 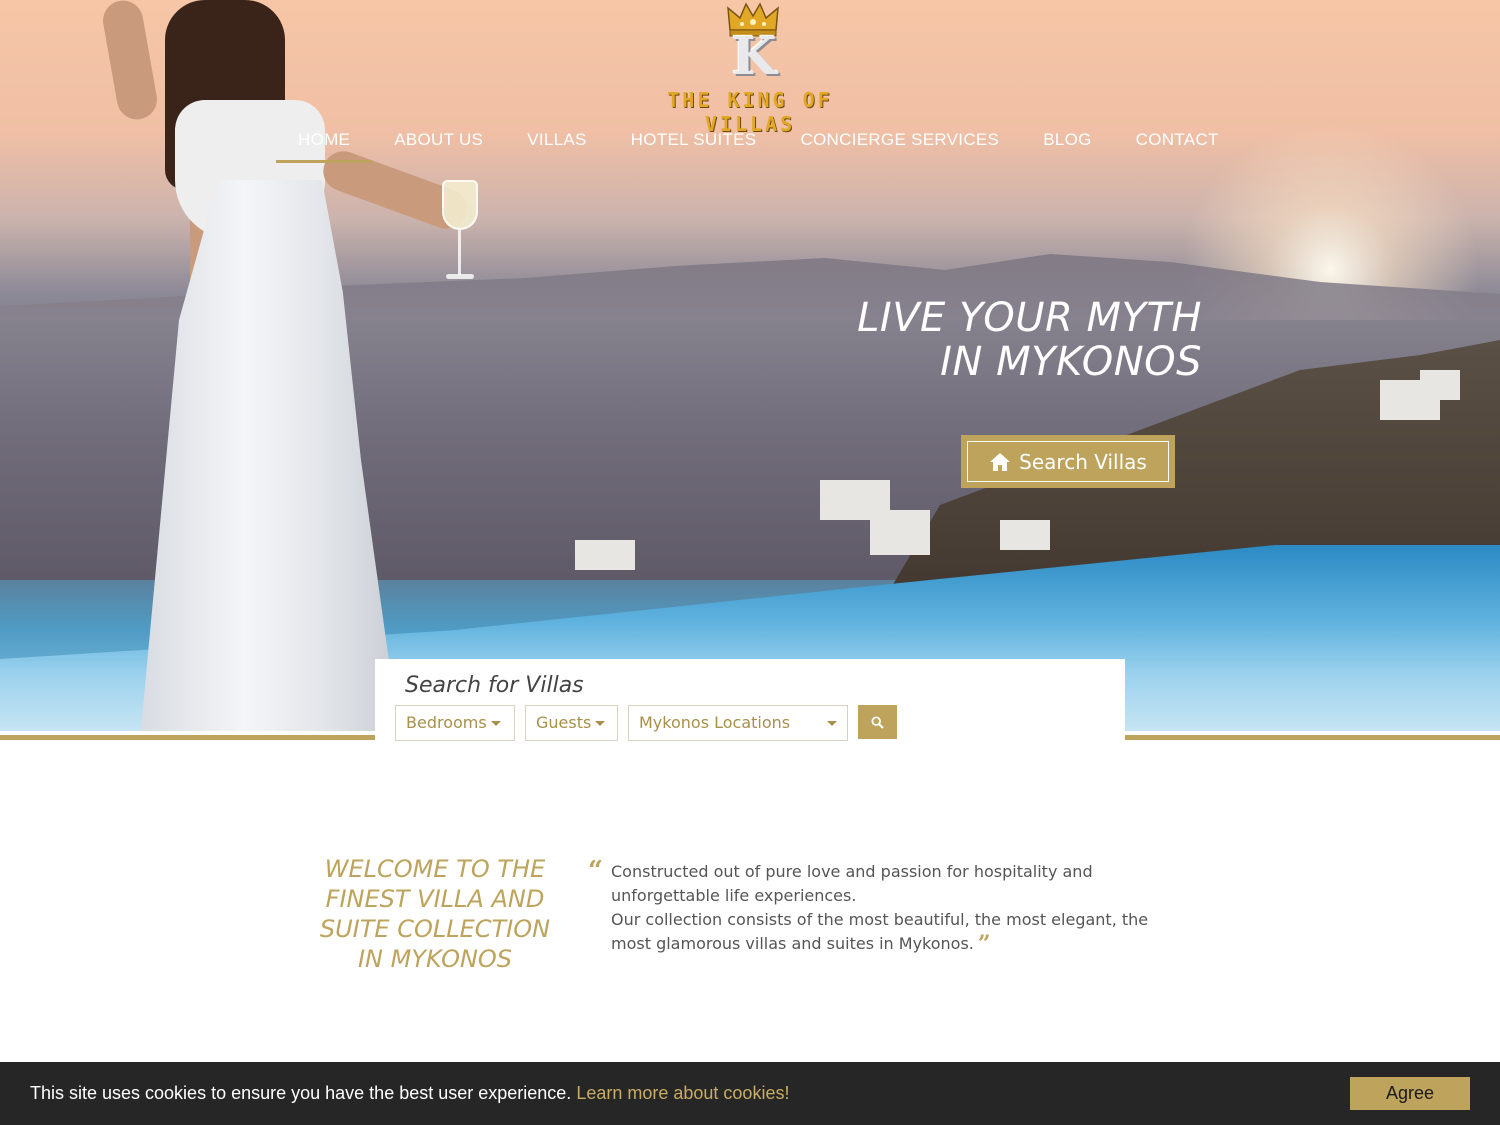 What do you see at coordinates (715, 722) in the screenshot?
I see `location-label: Mykonos Locations` at bounding box center [715, 722].